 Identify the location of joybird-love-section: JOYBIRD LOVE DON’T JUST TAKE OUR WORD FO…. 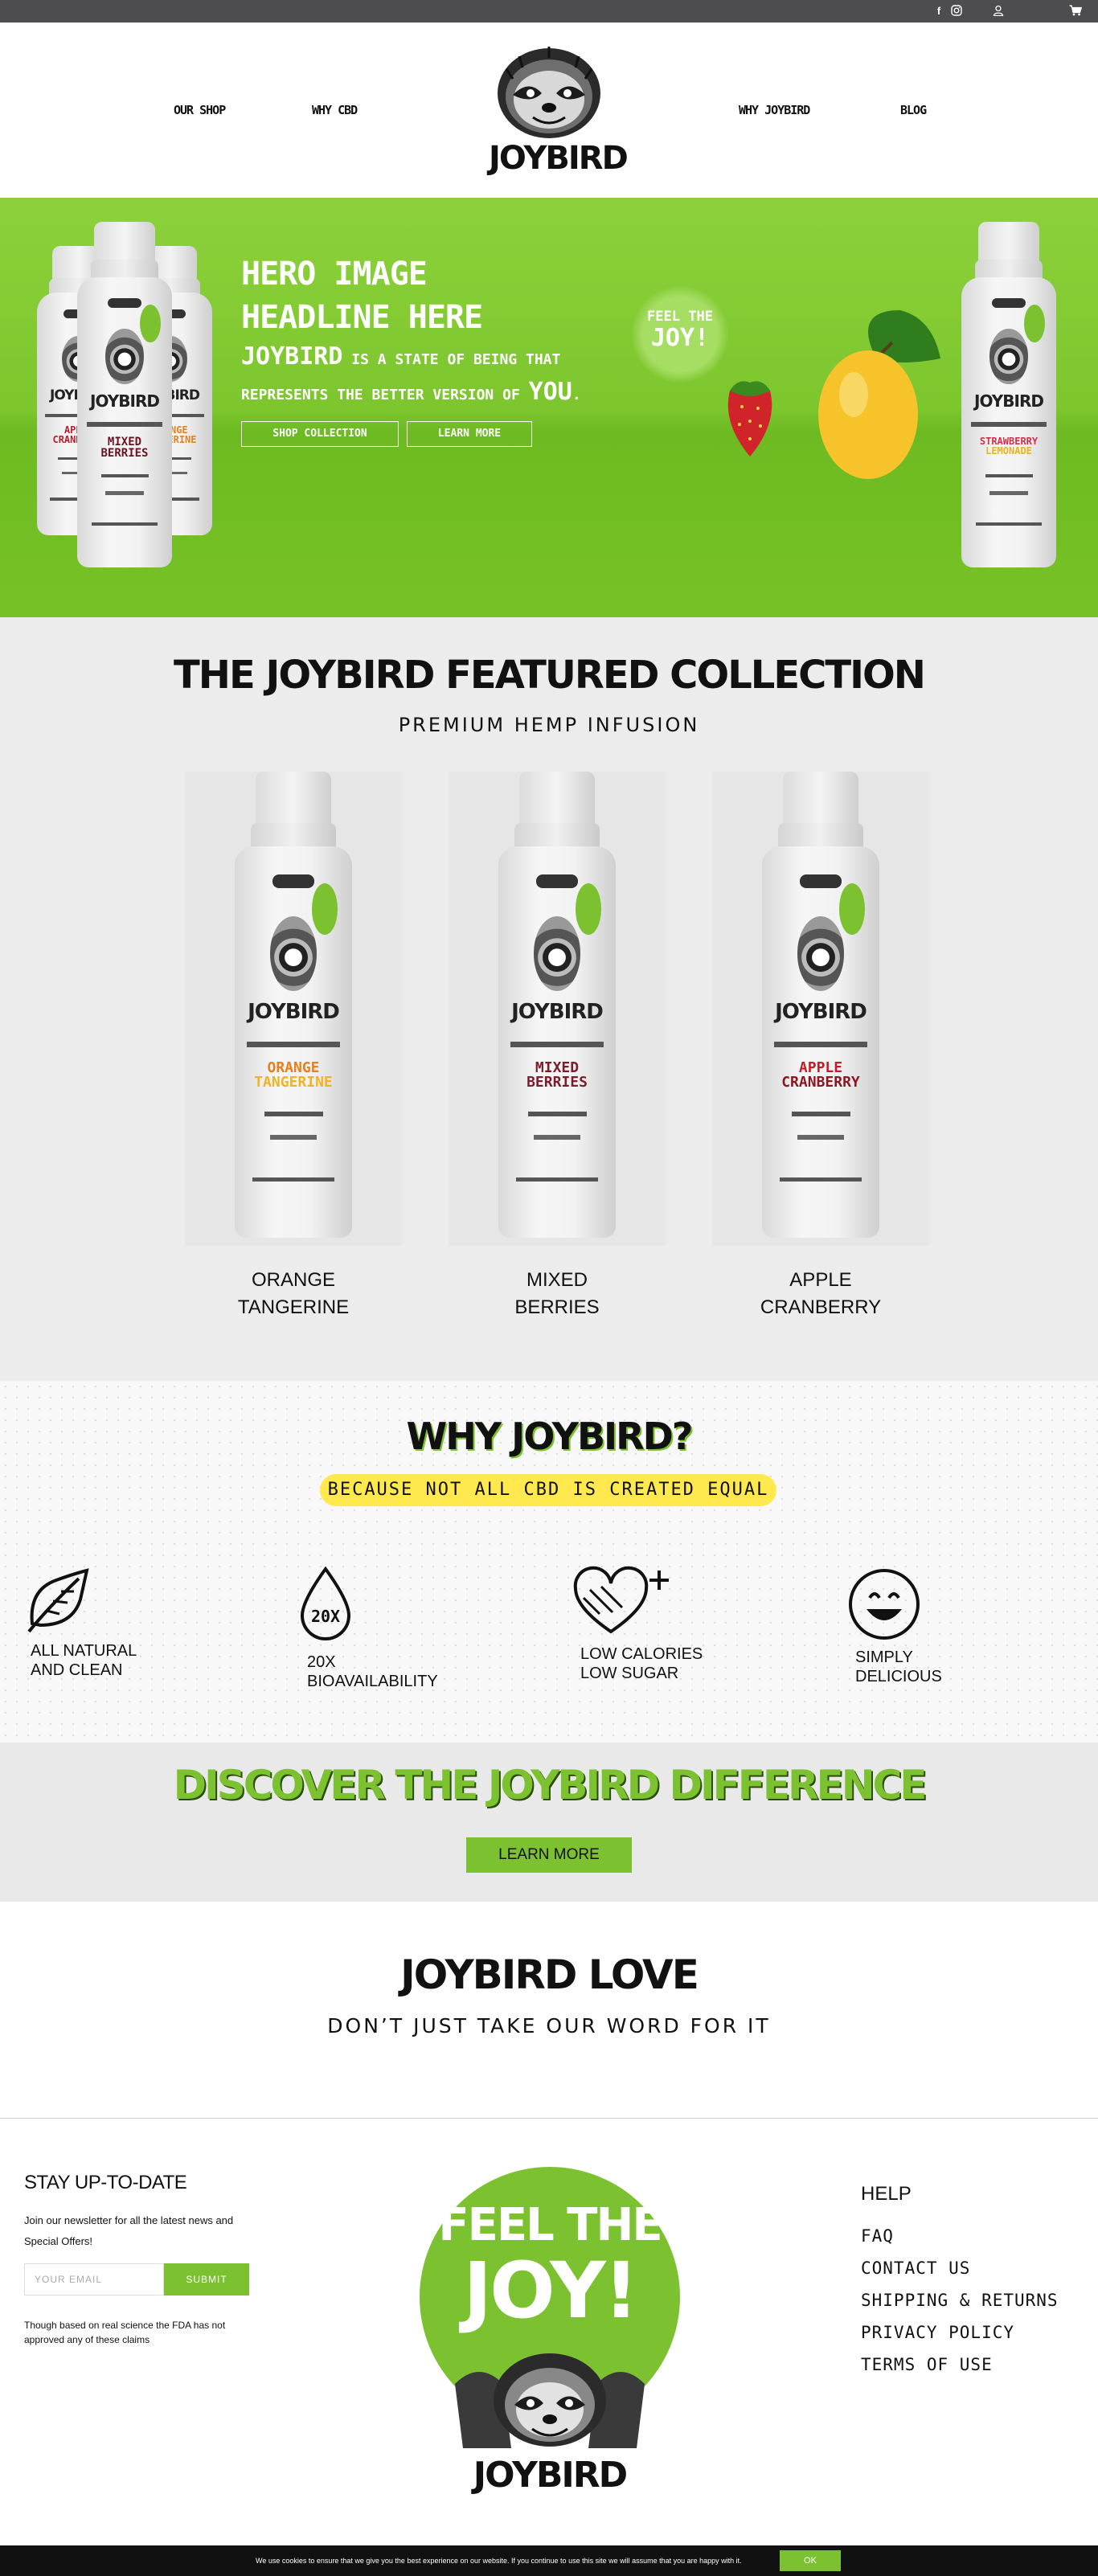
(549, 2010).